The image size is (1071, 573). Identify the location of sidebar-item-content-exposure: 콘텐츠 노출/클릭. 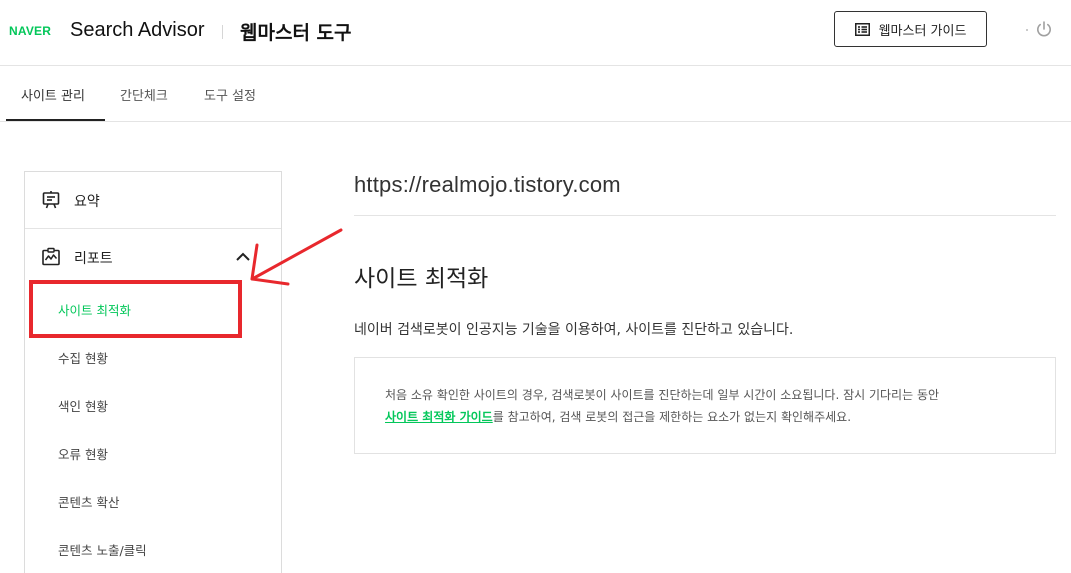
(102, 549).